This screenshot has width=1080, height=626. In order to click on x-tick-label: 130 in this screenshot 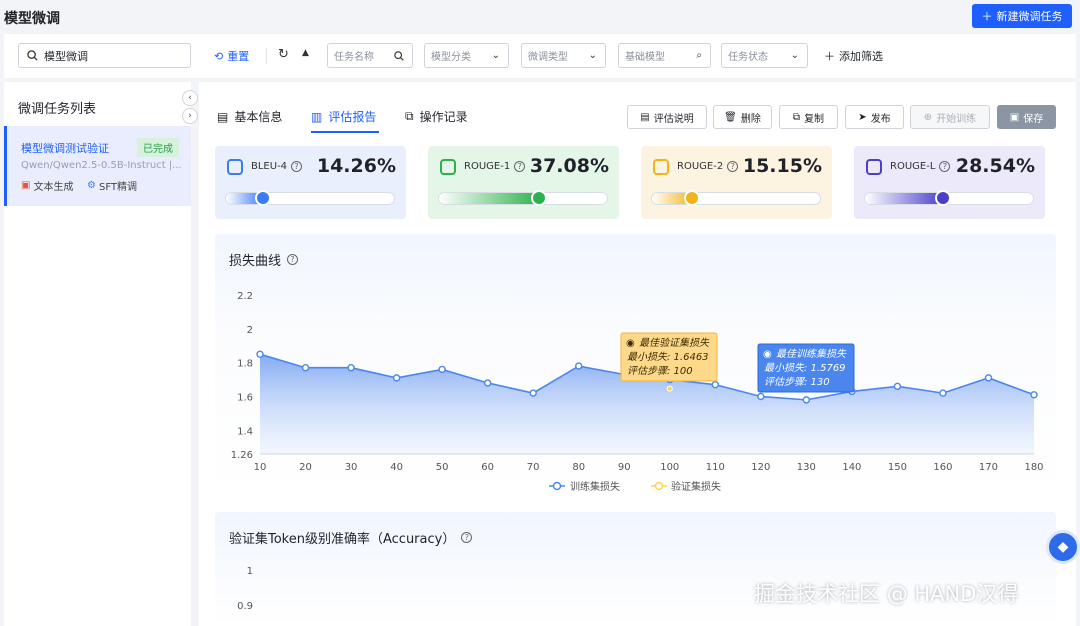, I will do `click(806, 467)`.